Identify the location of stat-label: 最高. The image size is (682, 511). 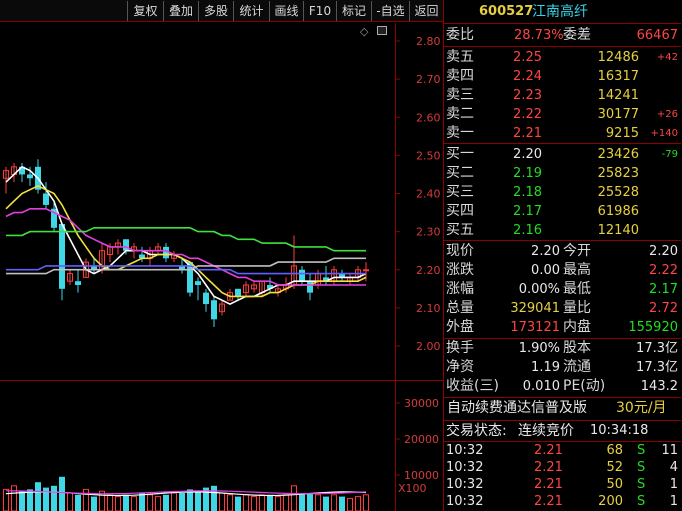
(577, 270).